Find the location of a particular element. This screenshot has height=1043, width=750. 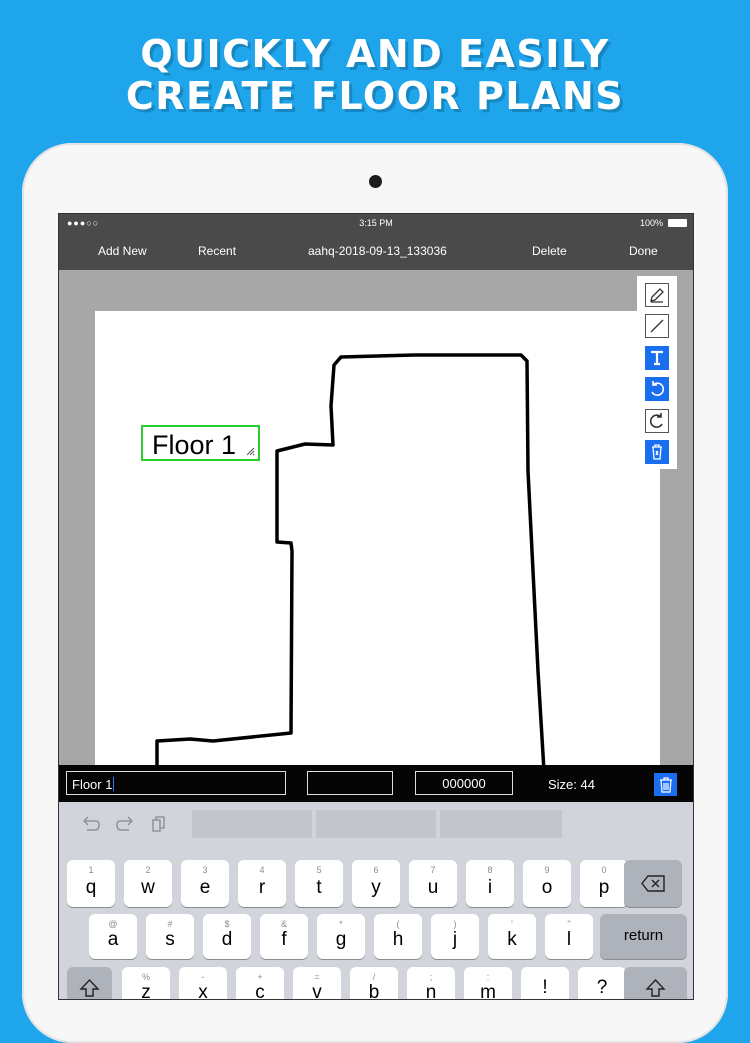

key-label: n is located at coordinates (431, 991).